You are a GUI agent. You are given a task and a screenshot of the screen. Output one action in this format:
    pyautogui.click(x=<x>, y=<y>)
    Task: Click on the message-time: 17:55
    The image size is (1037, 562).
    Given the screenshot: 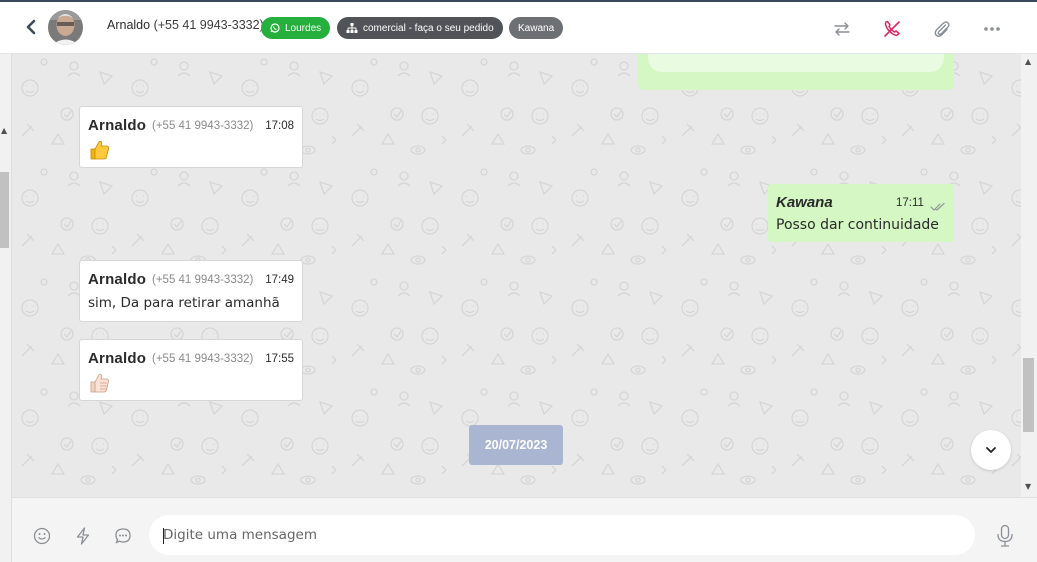 What is the action you would take?
    pyautogui.click(x=279, y=359)
    